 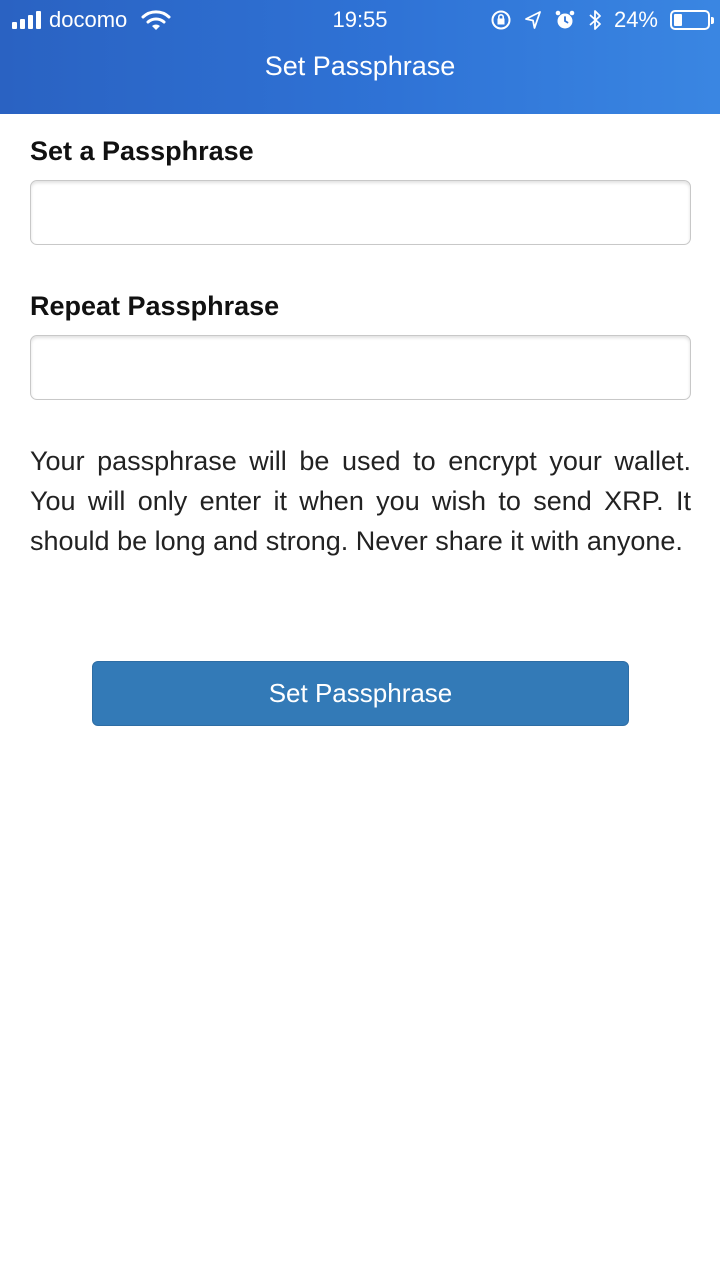 I want to click on battery-percent: 24%, so click(x=635, y=19).